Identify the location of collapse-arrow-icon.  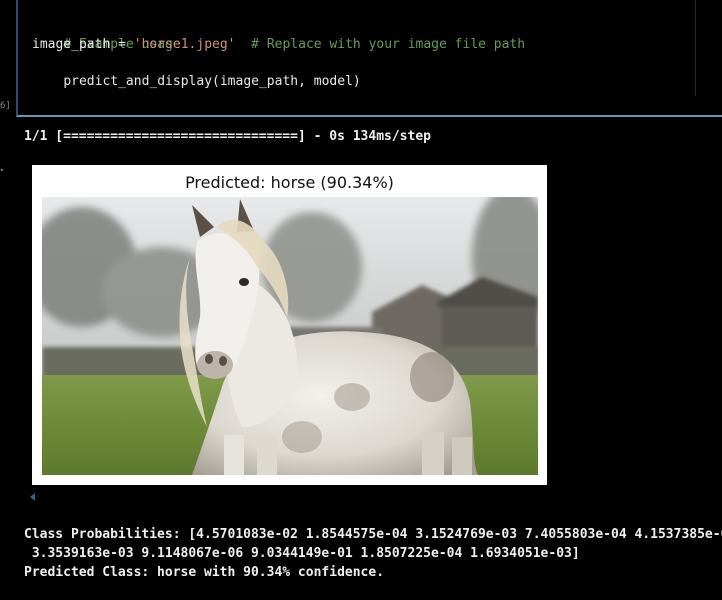
(32, 497).